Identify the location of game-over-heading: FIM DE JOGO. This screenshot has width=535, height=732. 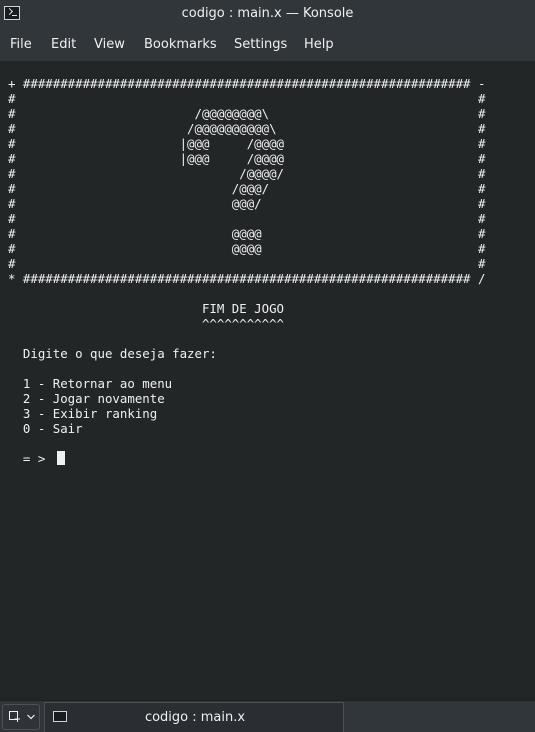
(146, 308).